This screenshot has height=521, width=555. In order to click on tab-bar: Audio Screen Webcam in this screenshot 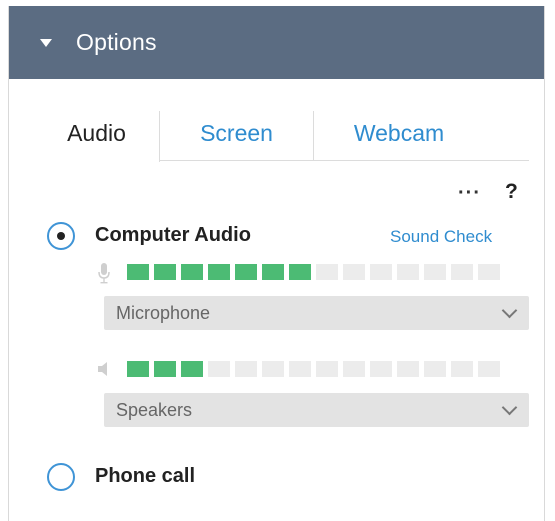, I will do `click(281, 136)`.